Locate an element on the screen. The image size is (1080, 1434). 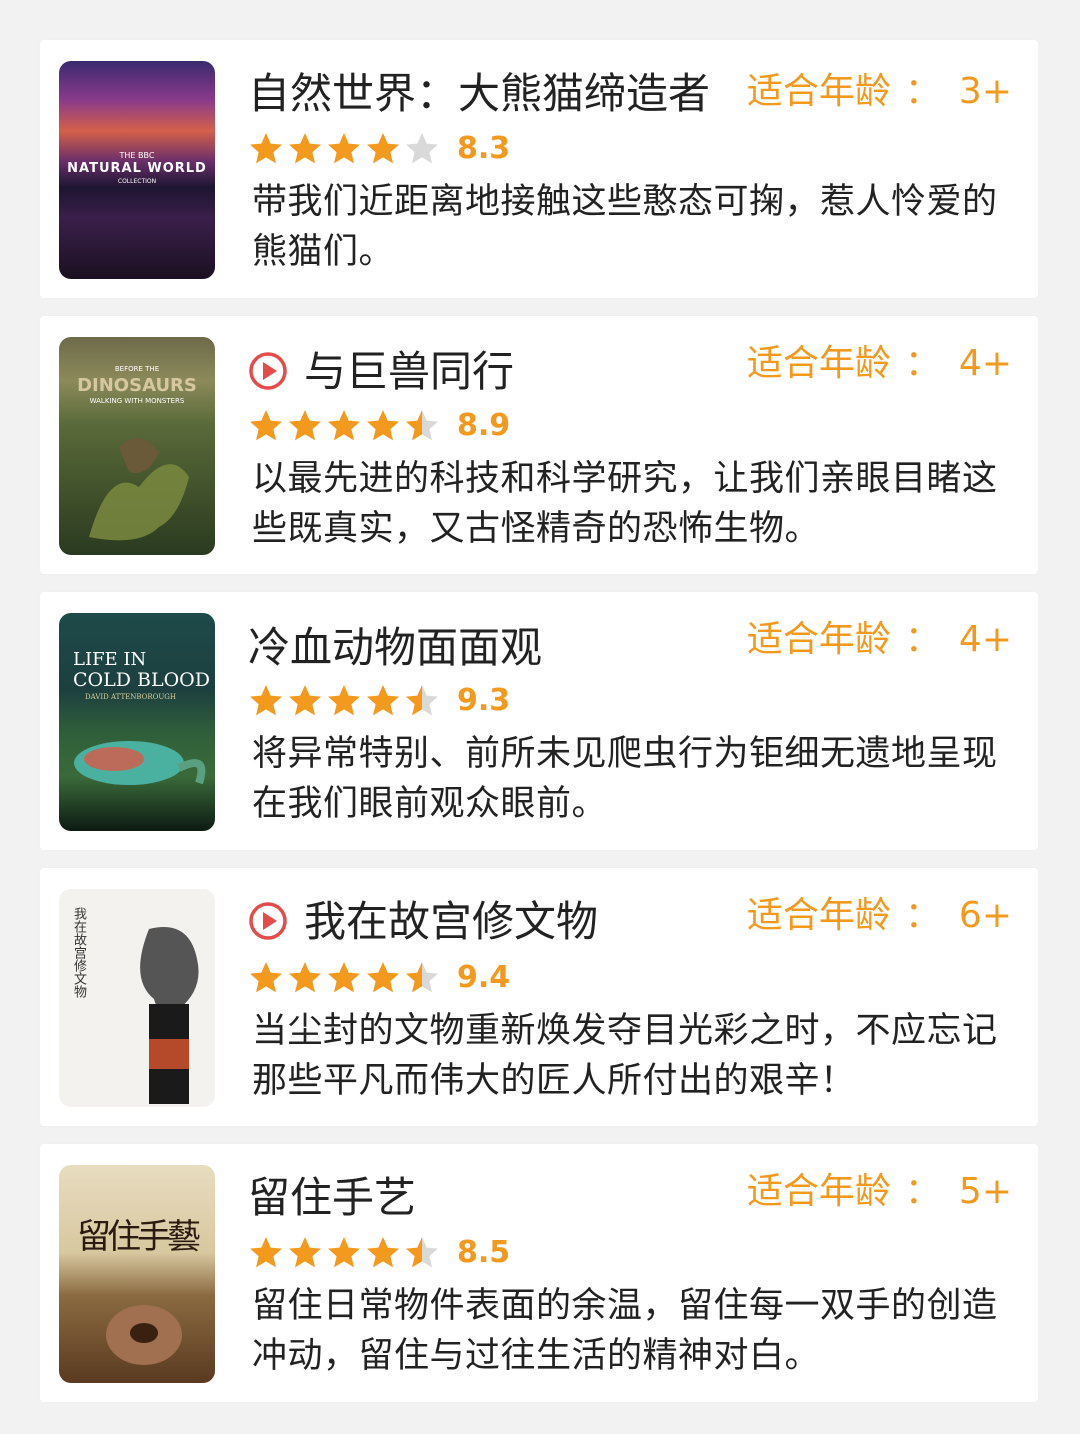
age-value: 5+ is located at coordinates (985, 1191).